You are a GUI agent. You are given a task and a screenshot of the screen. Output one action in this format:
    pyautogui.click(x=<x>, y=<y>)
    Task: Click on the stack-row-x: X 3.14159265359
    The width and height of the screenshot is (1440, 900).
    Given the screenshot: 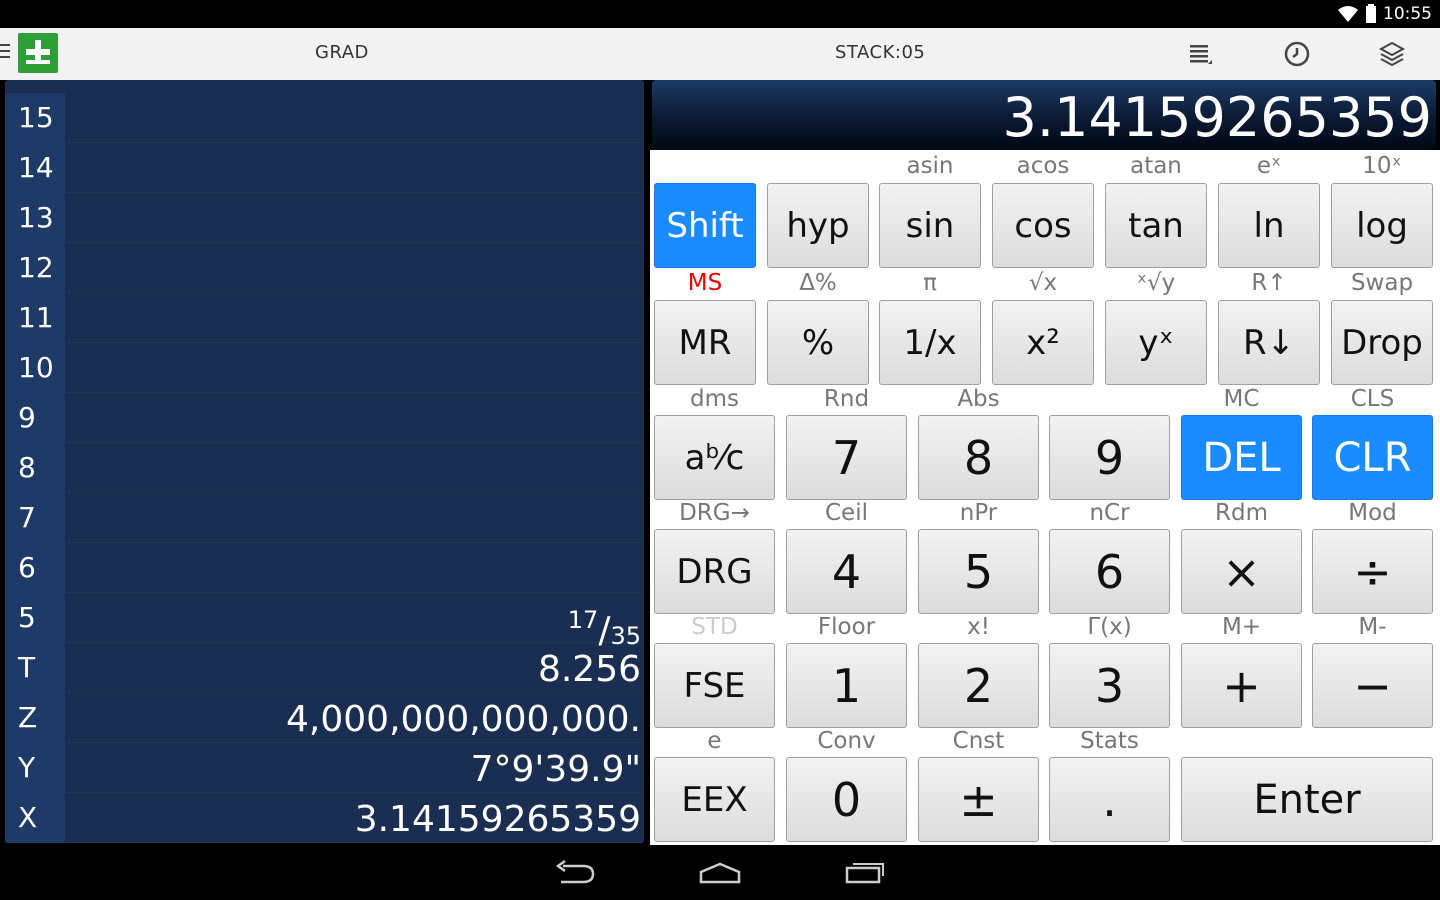 What is the action you would take?
    pyautogui.click(x=324, y=818)
    